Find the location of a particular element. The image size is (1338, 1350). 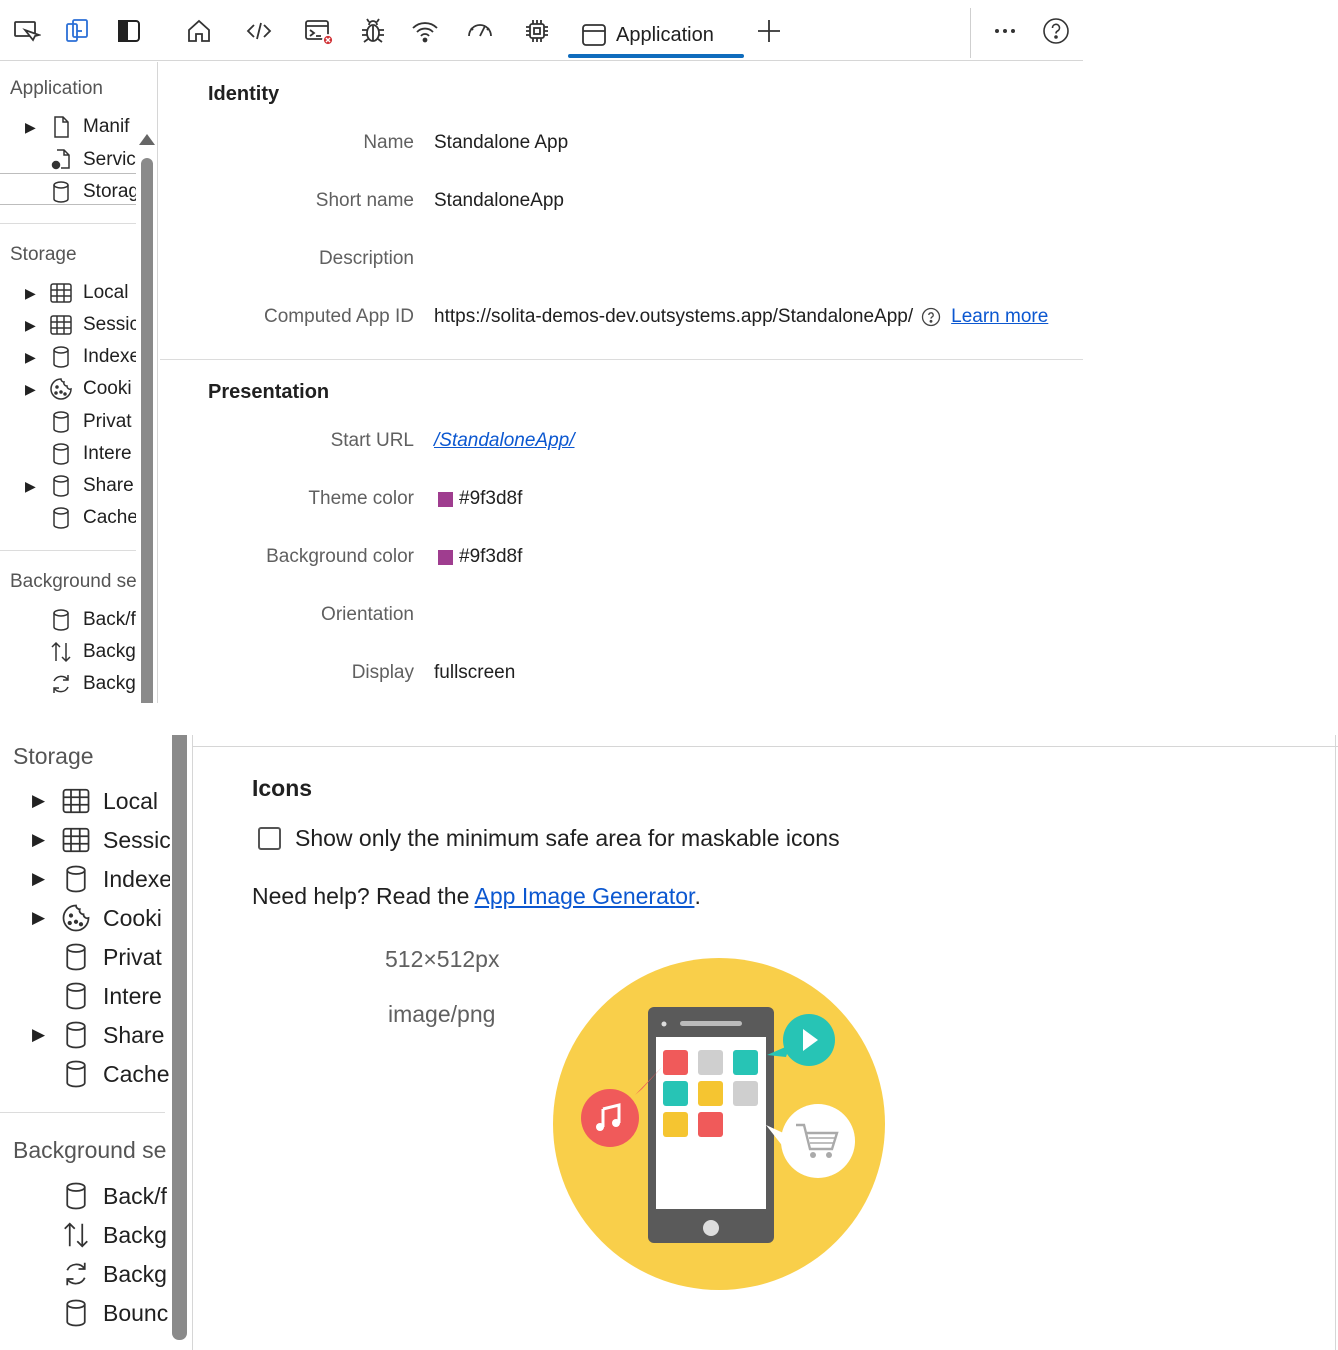

sidebar-background-group: Back/f Backg Backg is located at coordinates (68, 654).